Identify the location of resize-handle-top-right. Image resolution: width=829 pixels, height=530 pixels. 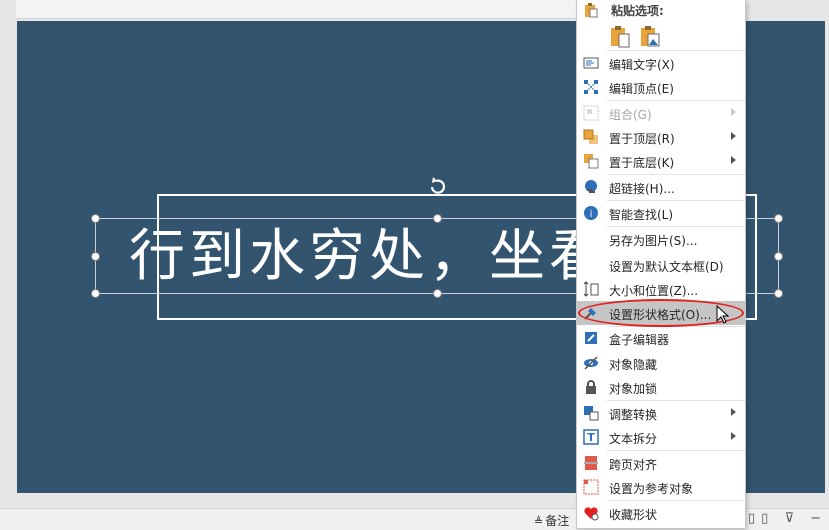
(778, 218).